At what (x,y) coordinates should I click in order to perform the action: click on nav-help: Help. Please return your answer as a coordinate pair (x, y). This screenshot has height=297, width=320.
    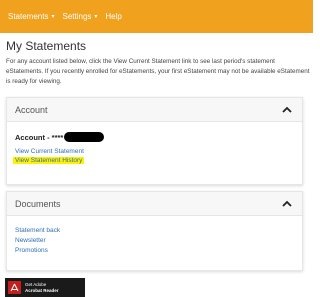
    Looking at the image, I should click on (113, 16).